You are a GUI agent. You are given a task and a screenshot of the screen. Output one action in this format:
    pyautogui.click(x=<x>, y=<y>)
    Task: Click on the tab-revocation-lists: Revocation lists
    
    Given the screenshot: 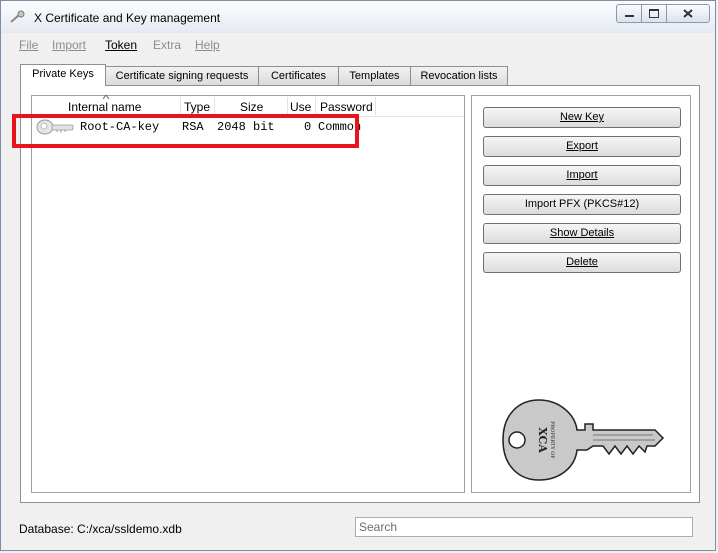 What is the action you would take?
    pyautogui.click(x=459, y=75)
    